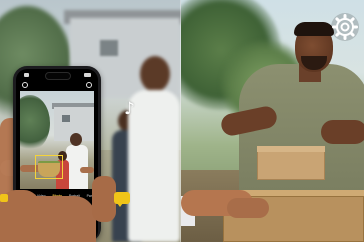 The height and width of the screenshot is (242, 364). Describe the element at coordinates (25, 85) in the screenshot. I see `flash-icon` at that location.